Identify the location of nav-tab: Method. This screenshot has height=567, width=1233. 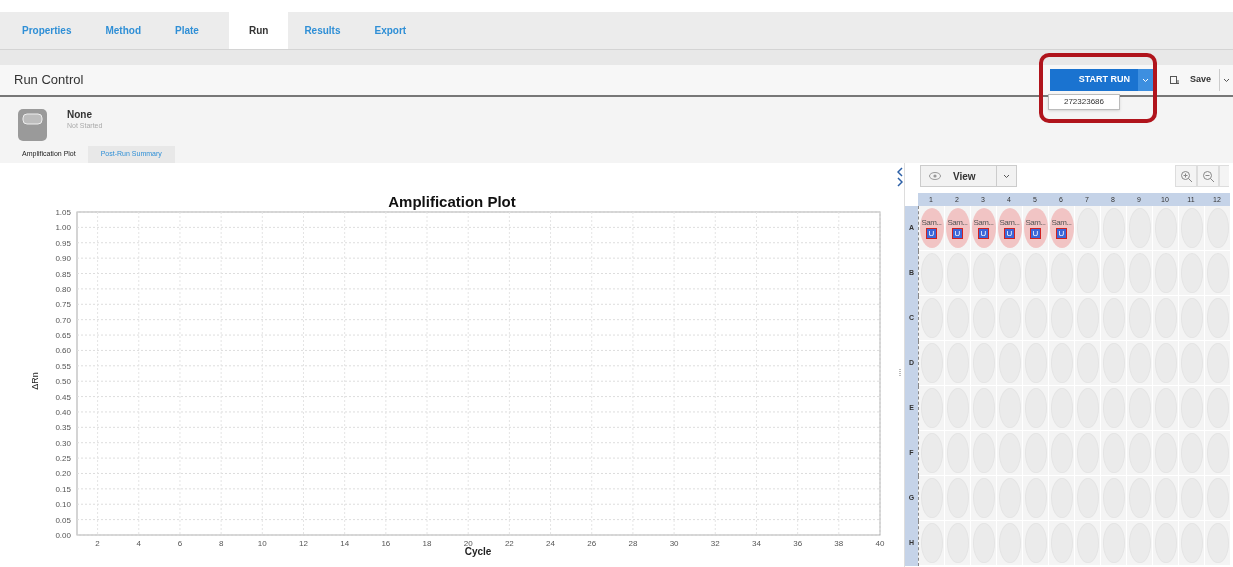
(123, 30).